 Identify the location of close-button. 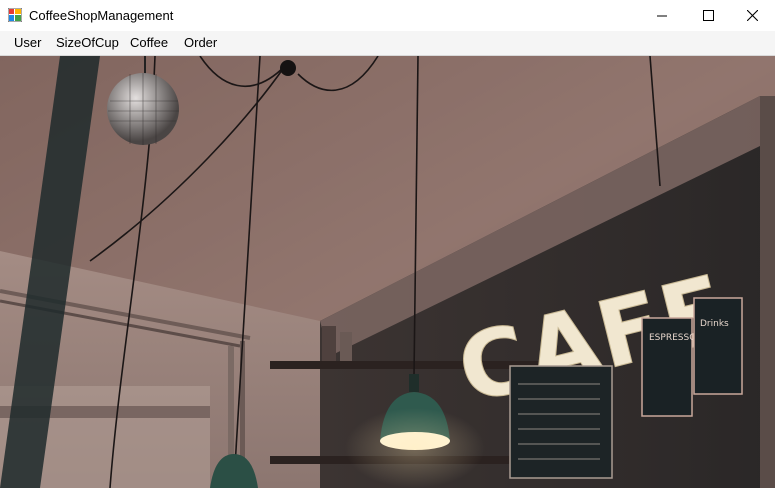
(752, 15).